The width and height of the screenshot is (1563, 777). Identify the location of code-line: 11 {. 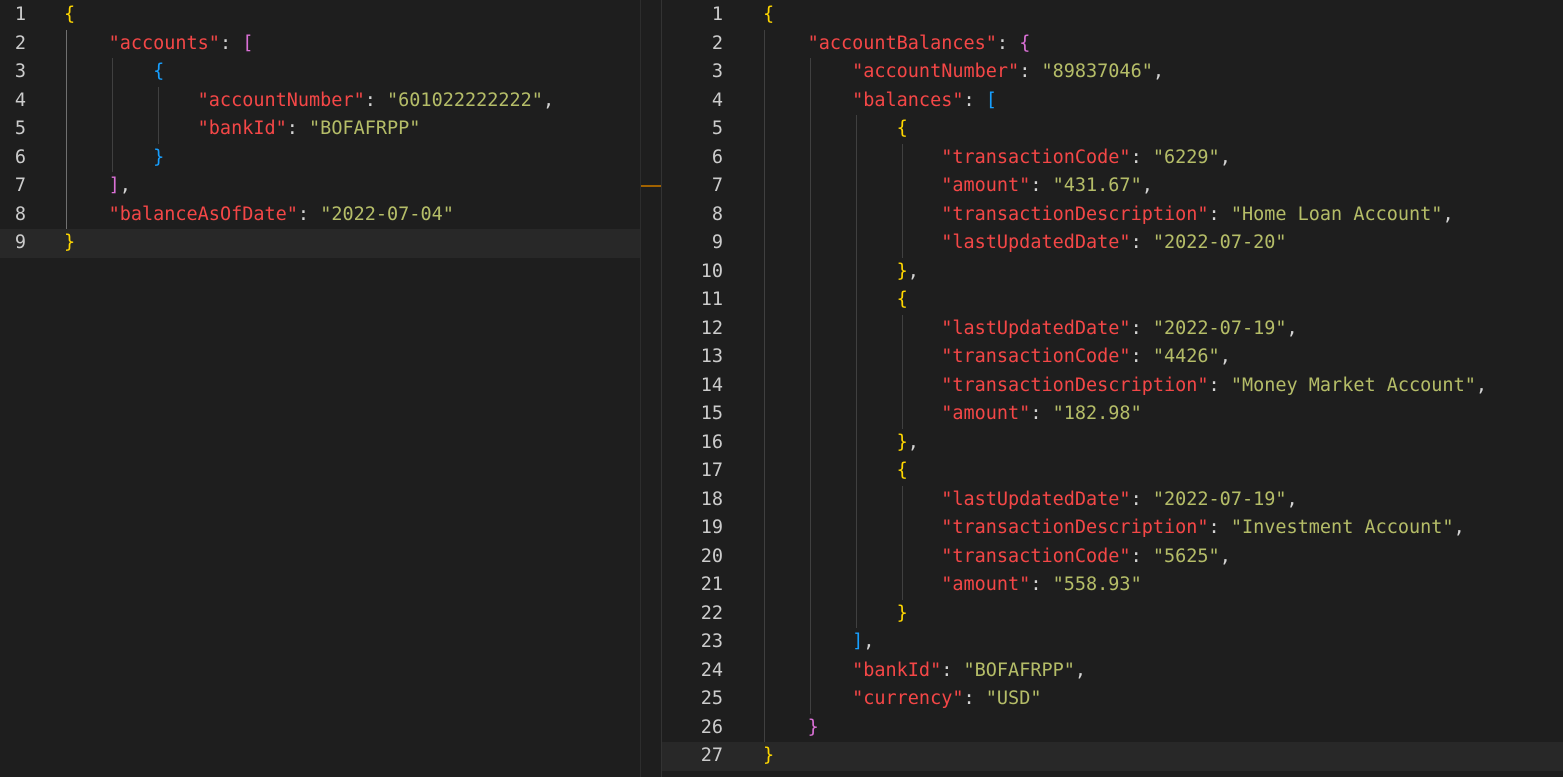
(1112, 300).